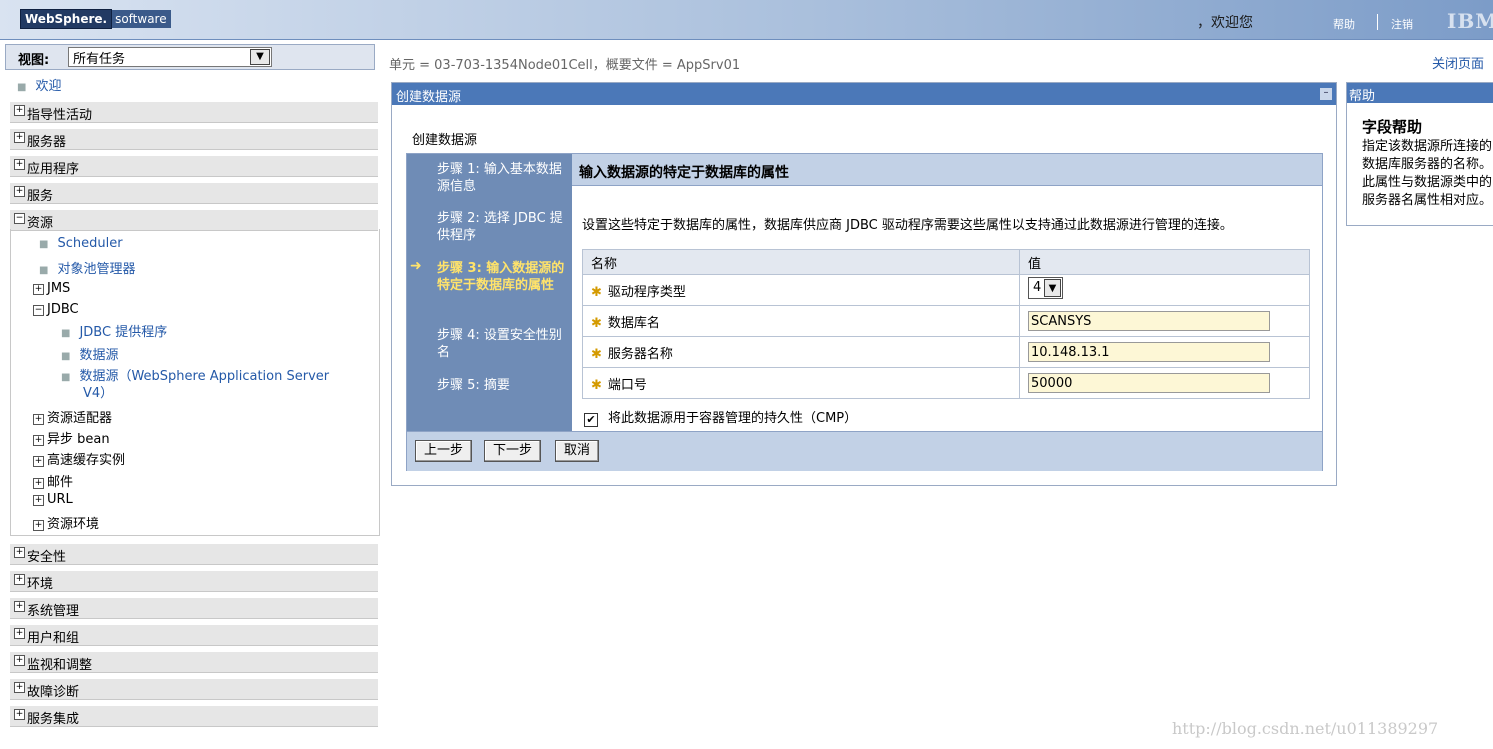  I want to click on previous-button: 上一步, so click(444, 451).